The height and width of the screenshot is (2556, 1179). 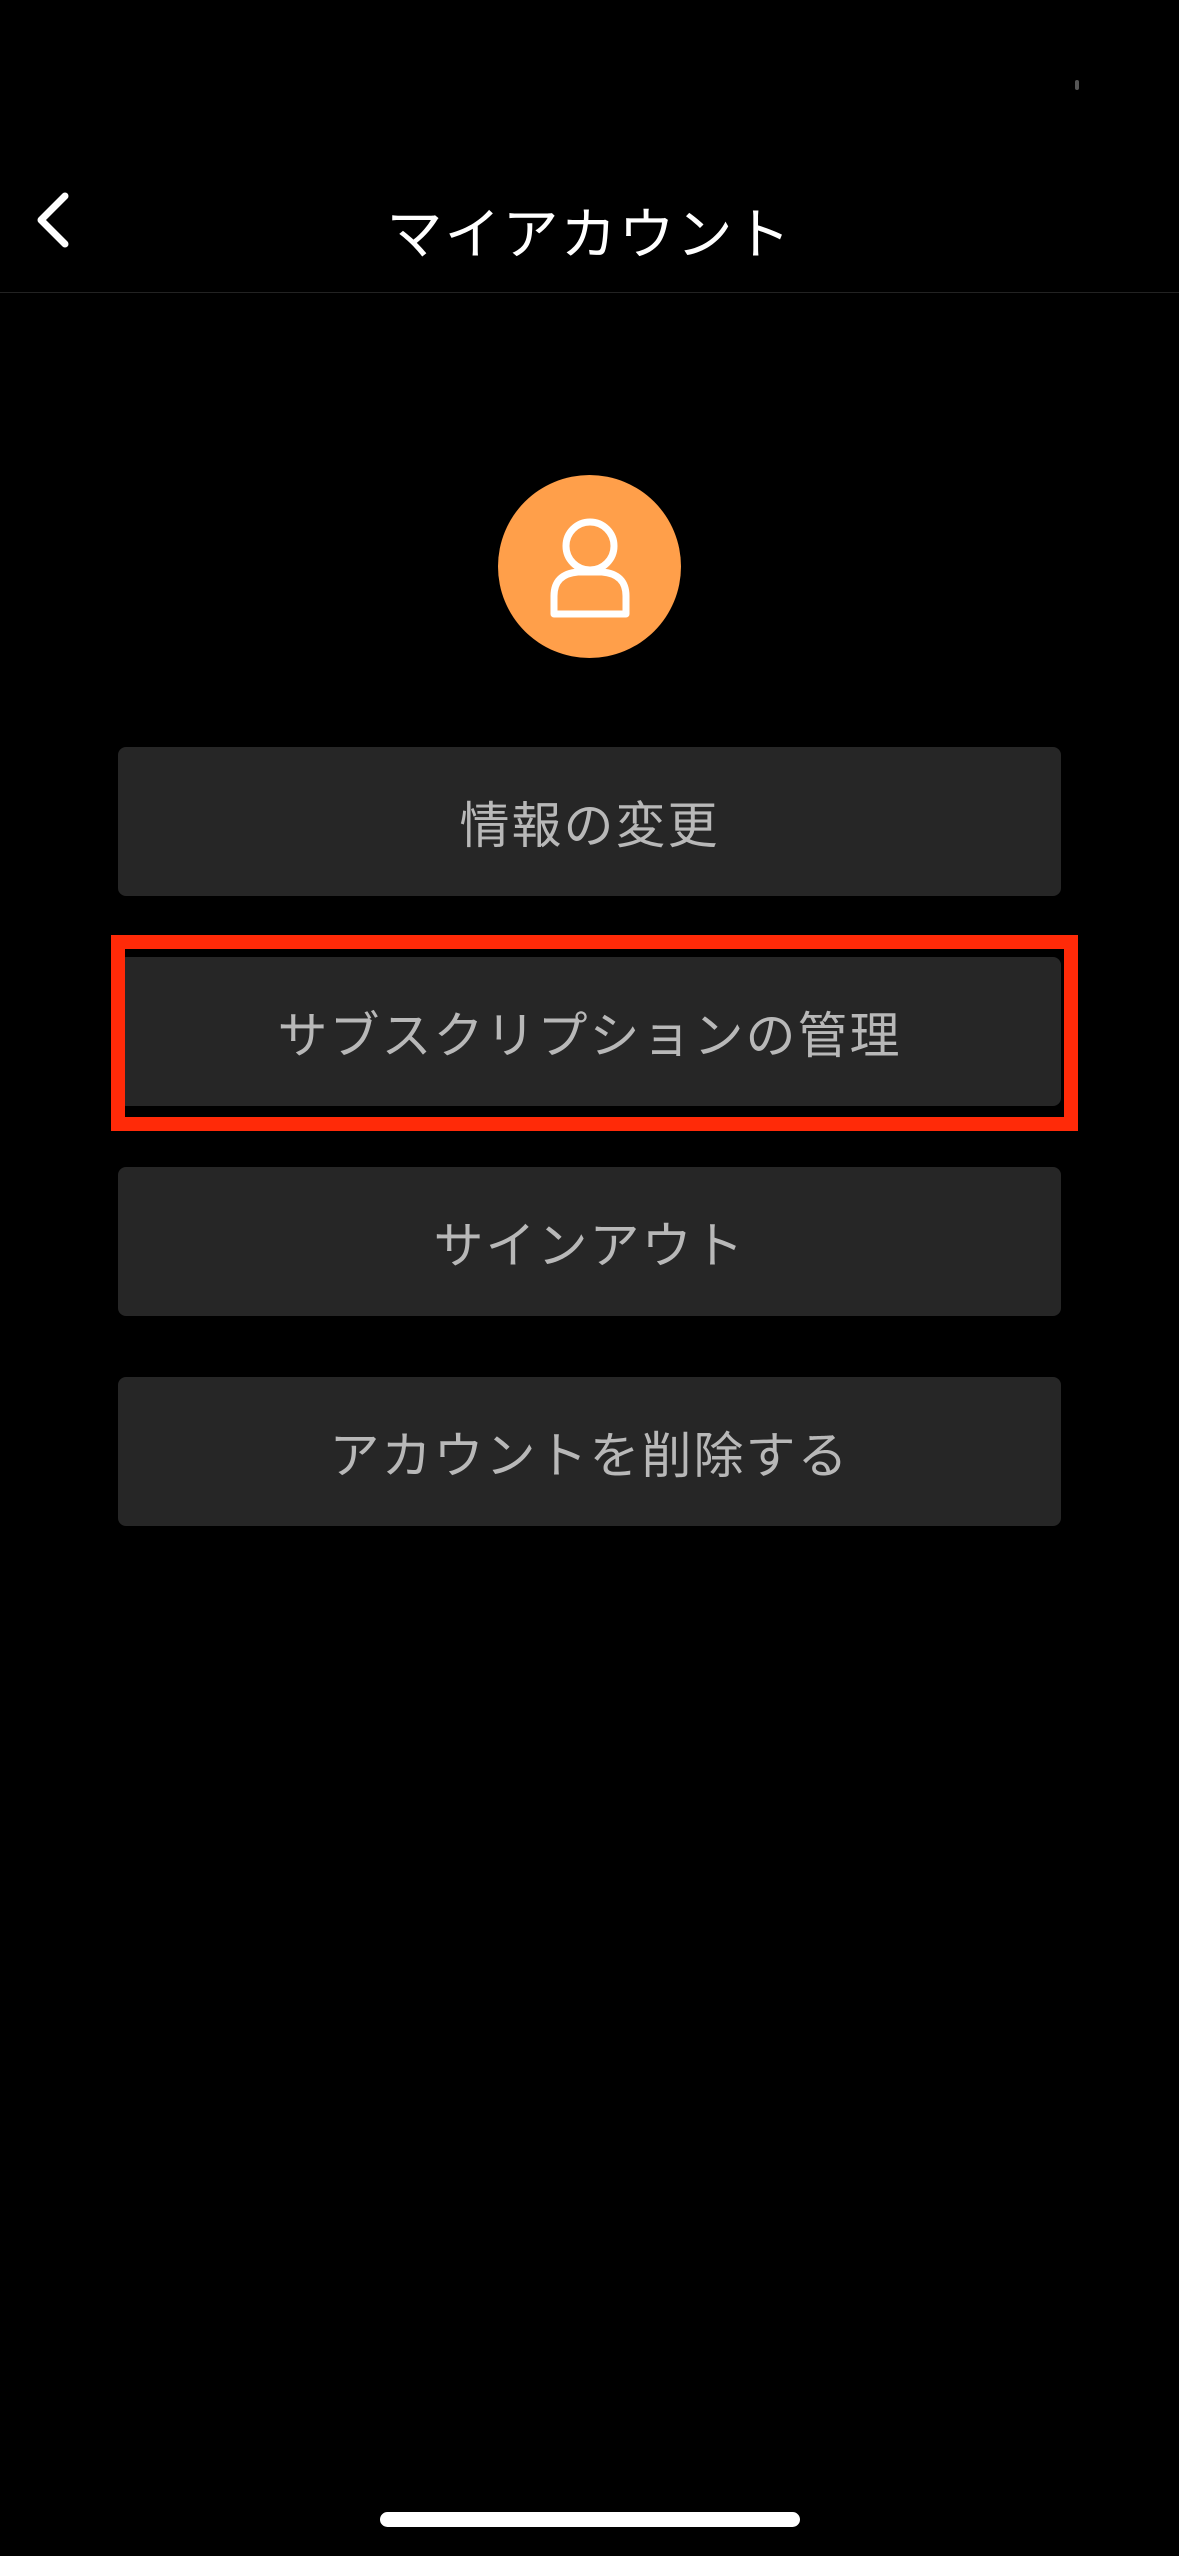 I want to click on page-title: マイアカウント, so click(x=589, y=235).